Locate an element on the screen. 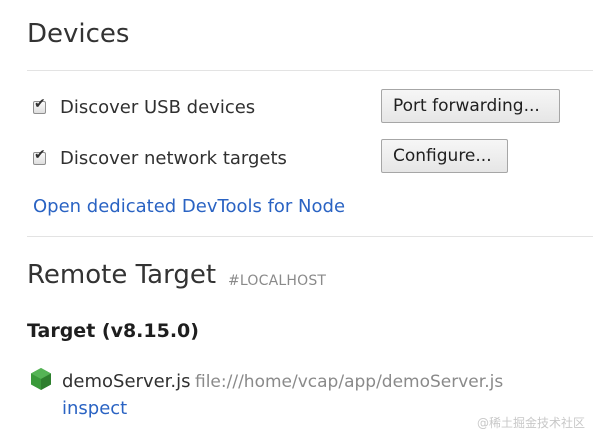 This screenshot has height=439, width=593. devices-title: Devices is located at coordinates (78, 34).